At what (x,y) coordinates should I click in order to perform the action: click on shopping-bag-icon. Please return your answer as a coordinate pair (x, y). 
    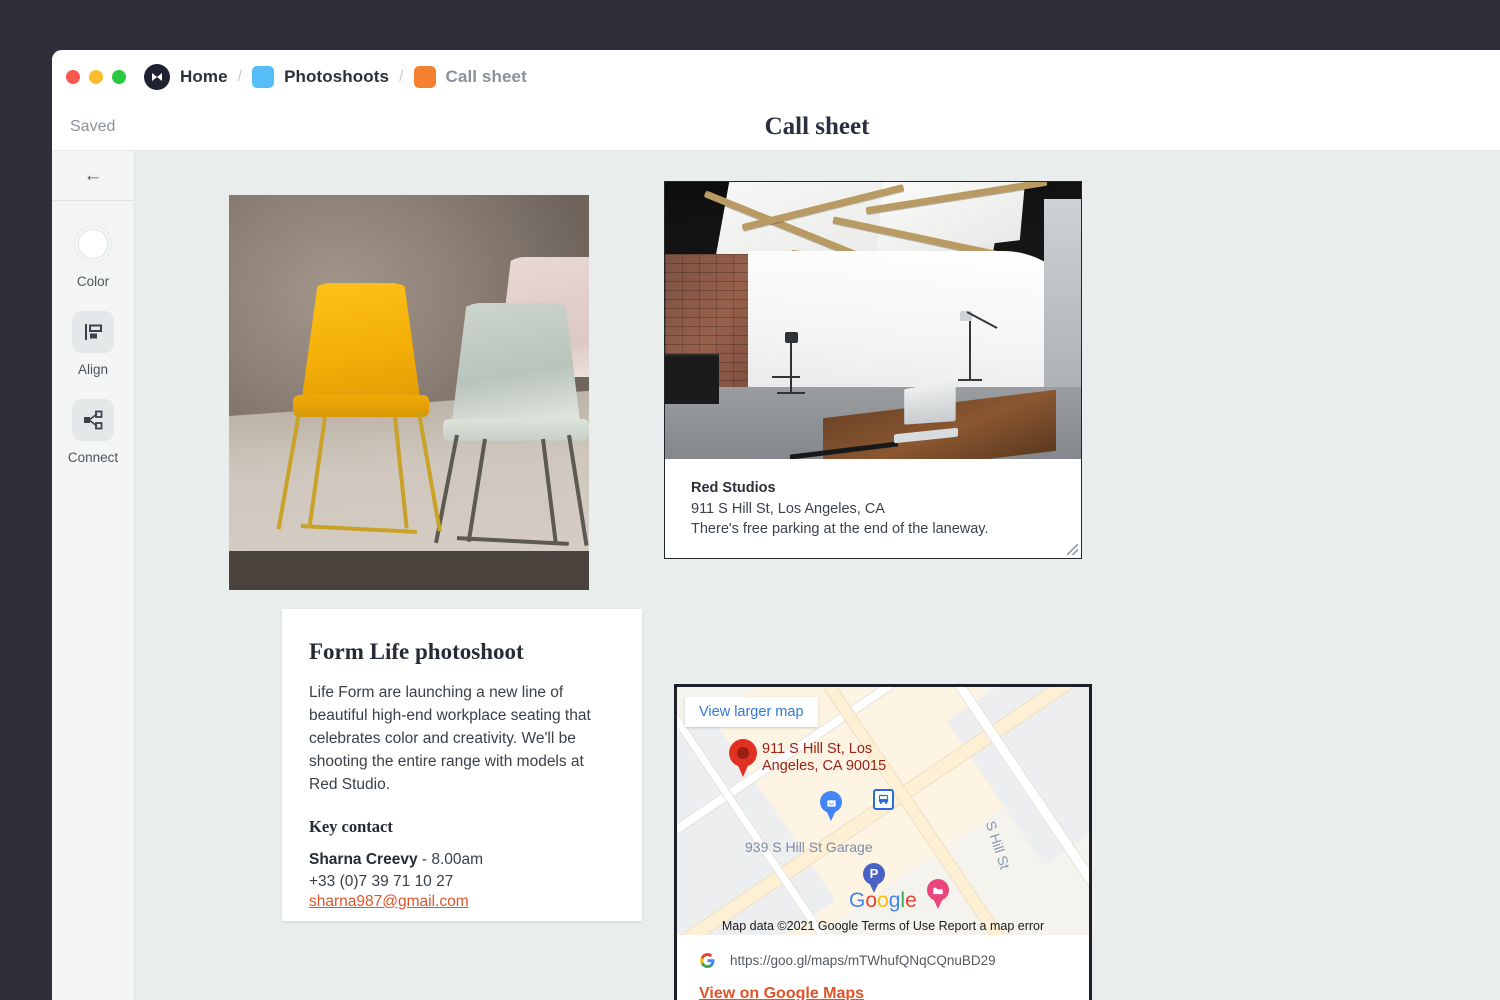
    Looking at the image, I should click on (831, 802).